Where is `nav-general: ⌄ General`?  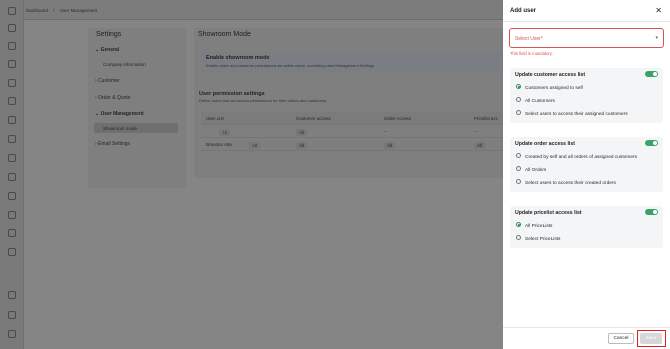
nav-general: ⌄ General is located at coordinates (107, 50).